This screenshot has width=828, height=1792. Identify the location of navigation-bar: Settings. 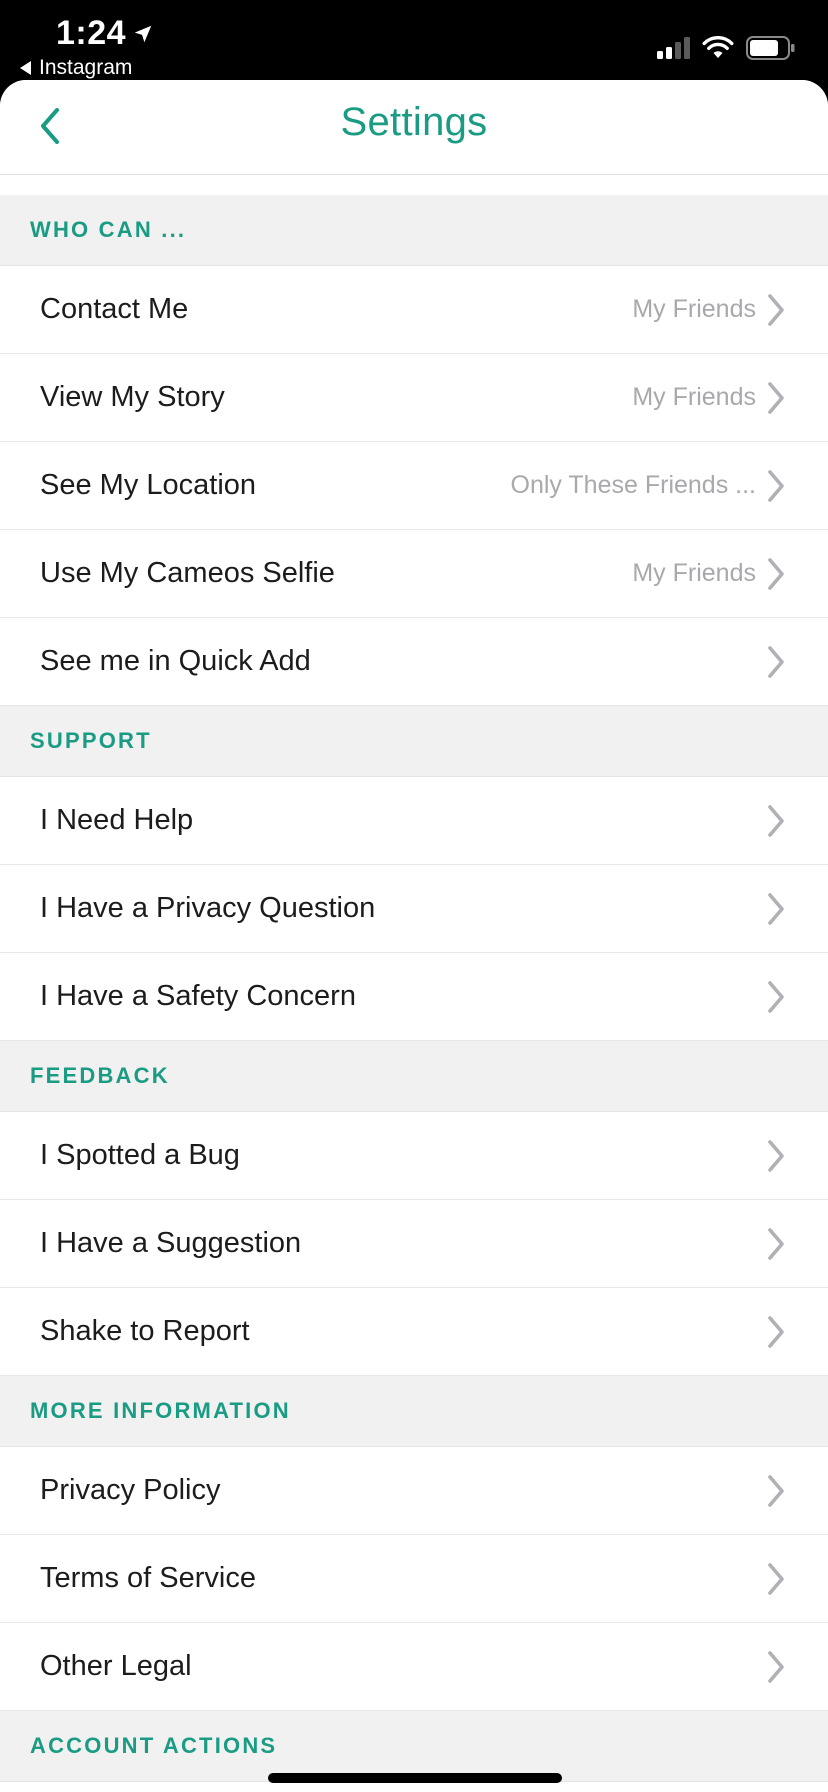
(414, 127).